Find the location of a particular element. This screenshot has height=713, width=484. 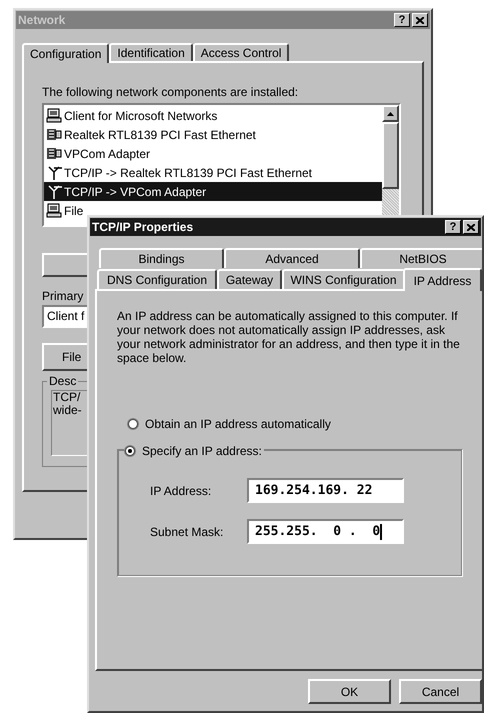

intro-text: An IP address can be automatically assigned to this computer. If your network does not automatically assign IP addresses, ask your network administrator for an address, and then type it in the space below. is located at coordinates (288, 337).